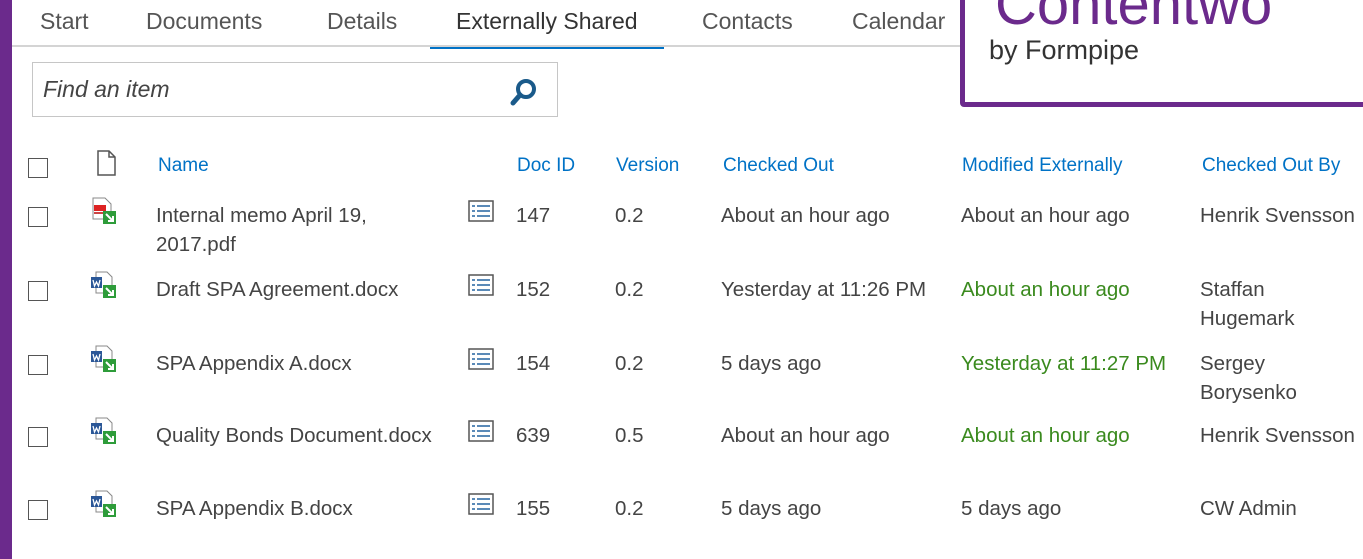 The height and width of the screenshot is (559, 1363). What do you see at coordinates (533, 435) in the screenshot?
I see `doc-id-cell: 639` at bounding box center [533, 435].